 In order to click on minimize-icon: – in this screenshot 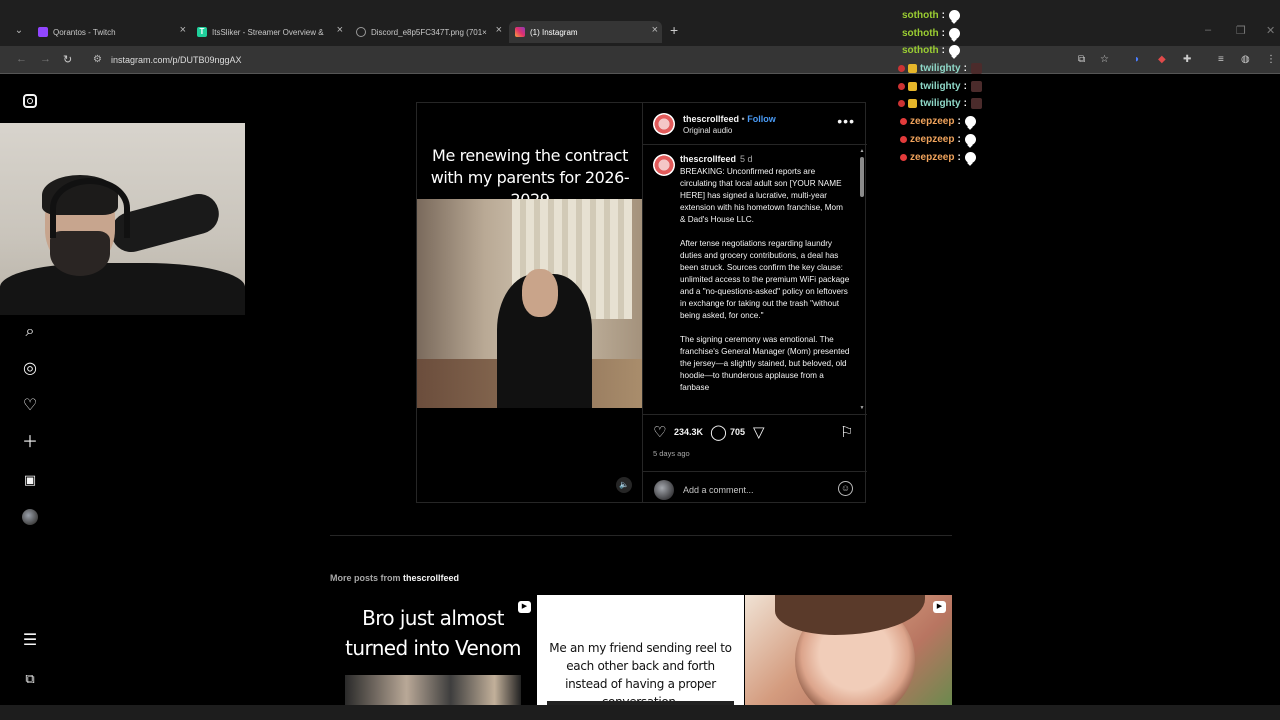, I will do `click(1208, 30)`.